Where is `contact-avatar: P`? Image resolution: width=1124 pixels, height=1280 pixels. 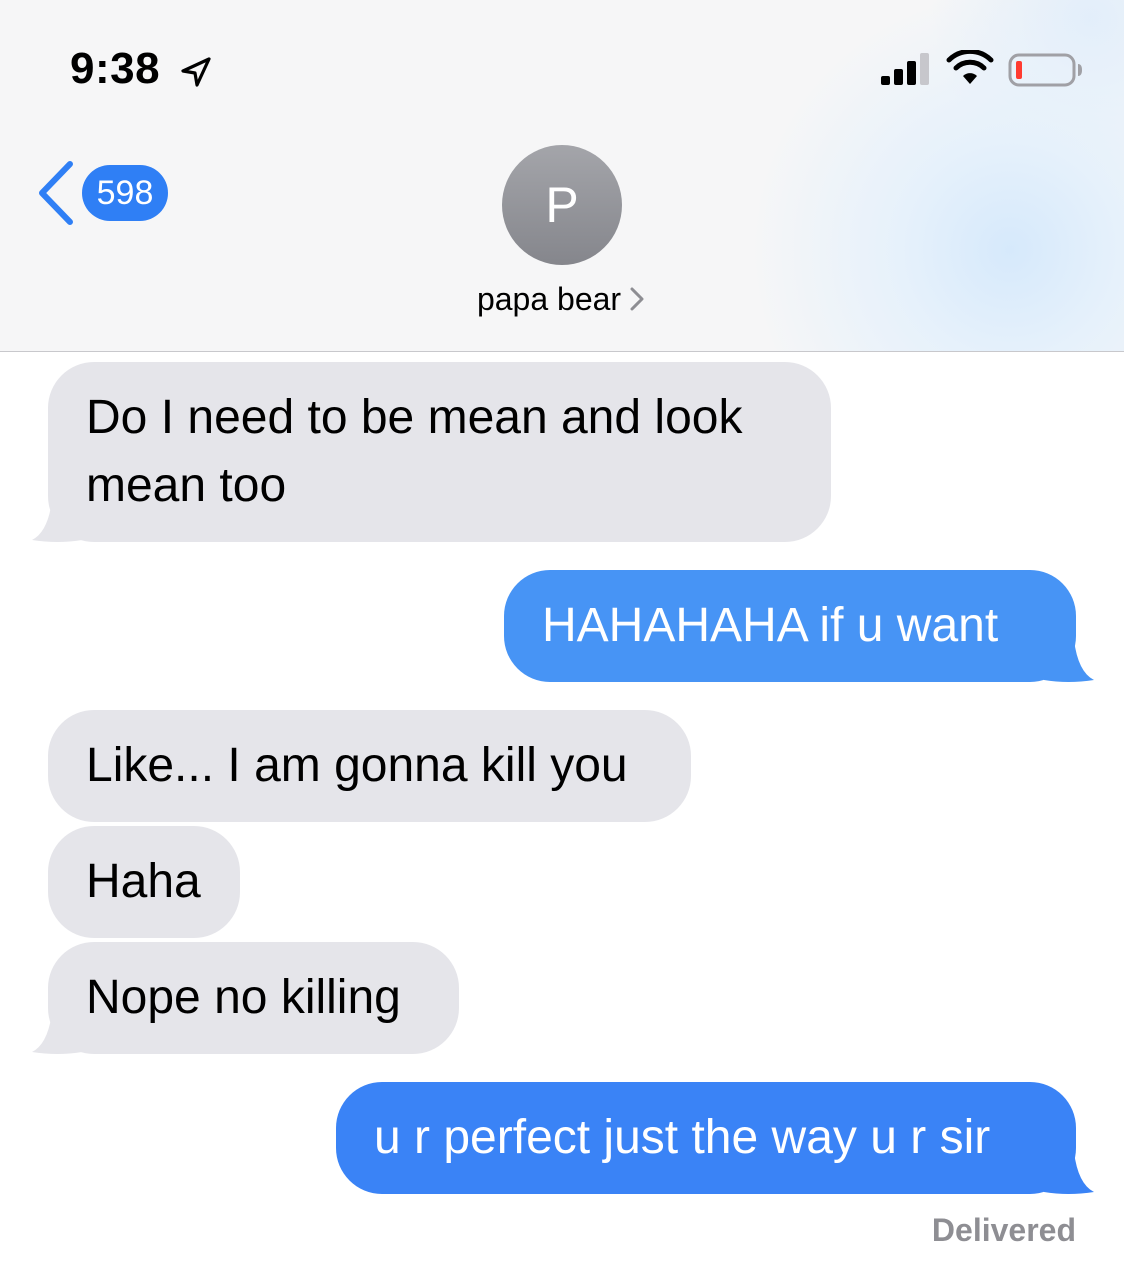 contact-avatar: P is located at coordinates (562, 205).